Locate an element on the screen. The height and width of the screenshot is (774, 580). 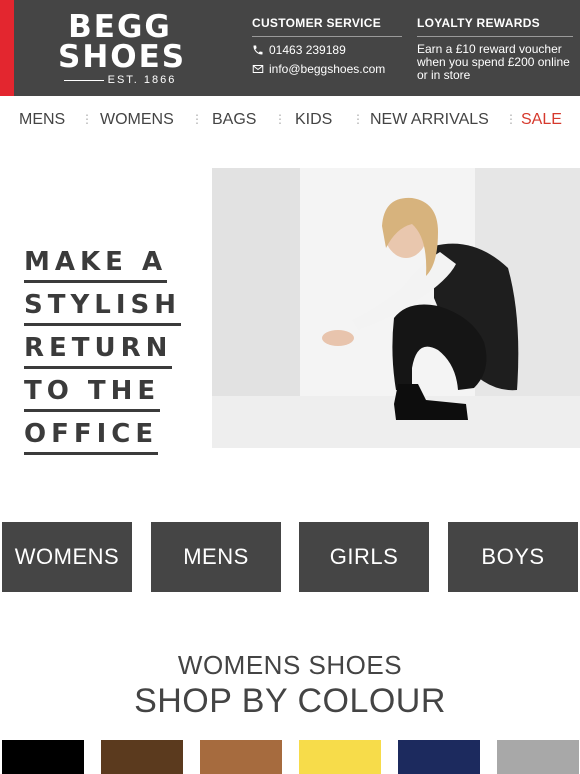
colour-swatch-brown is located at coordinates (142, 757).